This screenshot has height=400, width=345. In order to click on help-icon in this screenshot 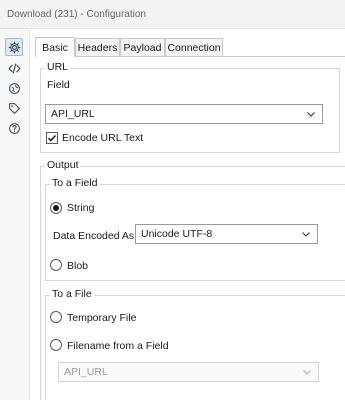, I will do `click(14, 128)`.